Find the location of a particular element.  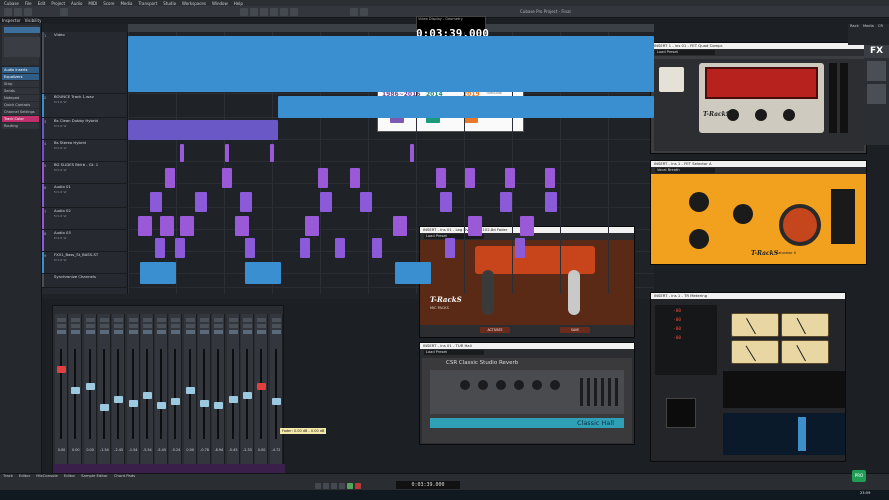

midi-event is located at coordinates (203, 130).